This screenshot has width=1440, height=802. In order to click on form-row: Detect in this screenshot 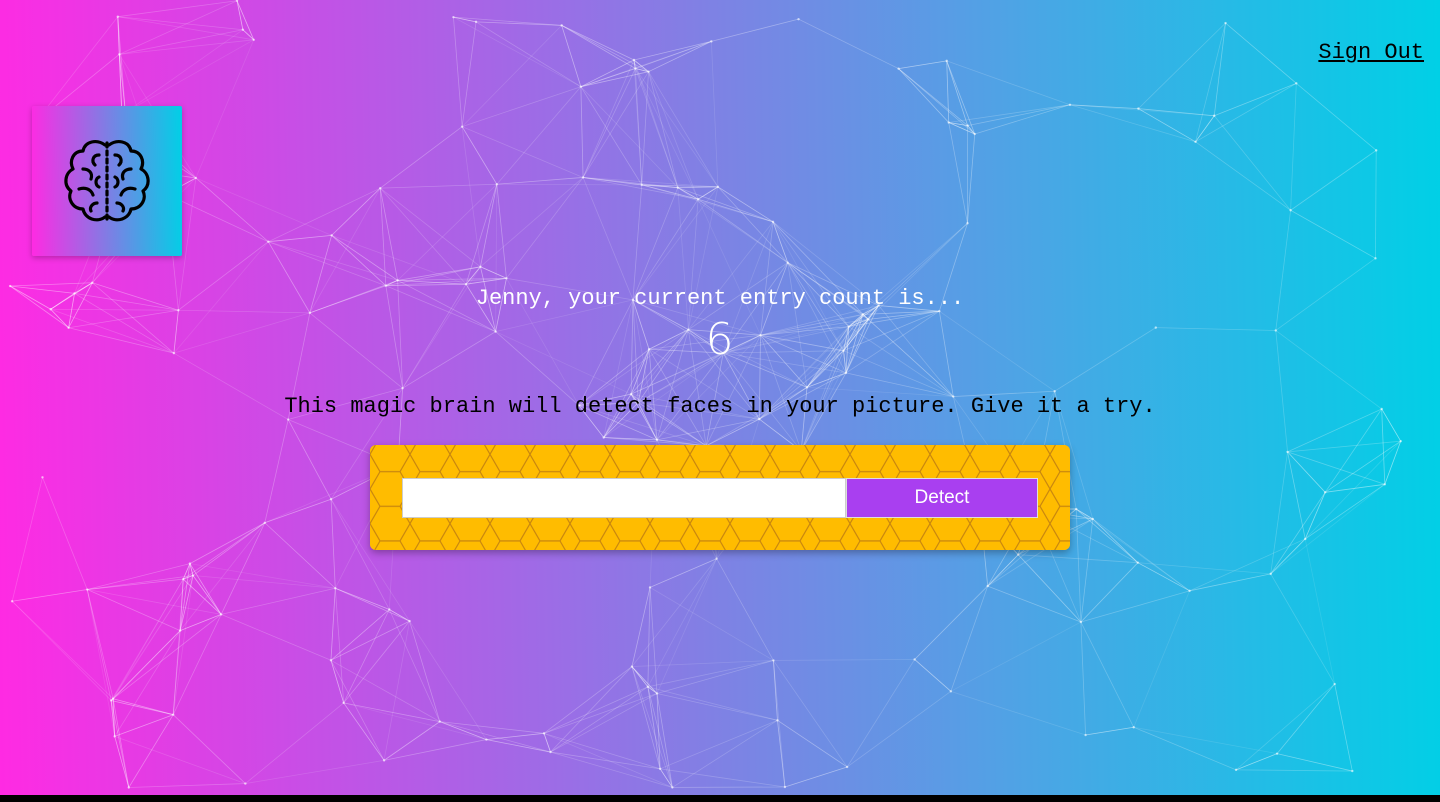, I will do `click(720, 498)`.